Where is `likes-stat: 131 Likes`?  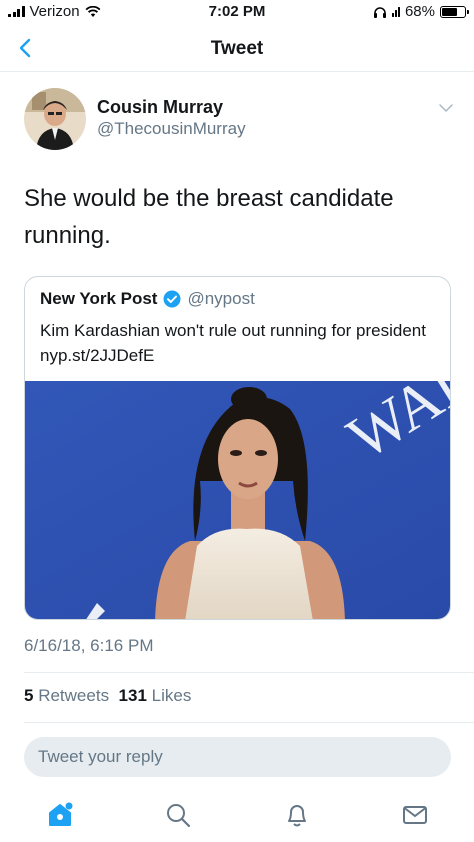
likes-stat: 131 Likes is located at coordinates (155, 695).